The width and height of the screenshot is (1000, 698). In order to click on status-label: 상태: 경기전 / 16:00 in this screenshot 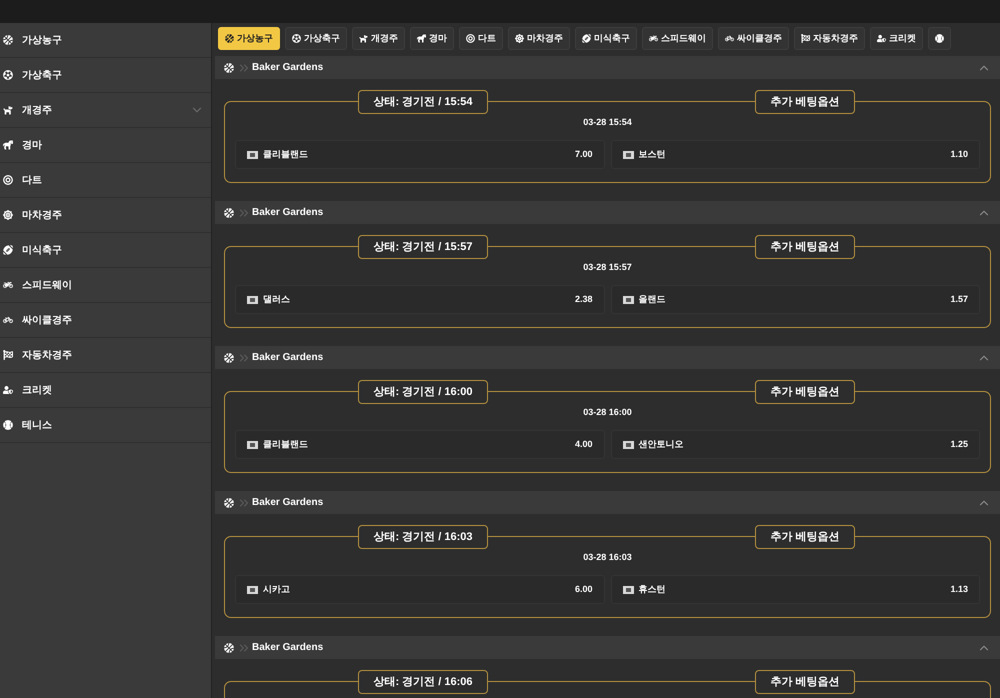, I will do `click(423, 392)`.